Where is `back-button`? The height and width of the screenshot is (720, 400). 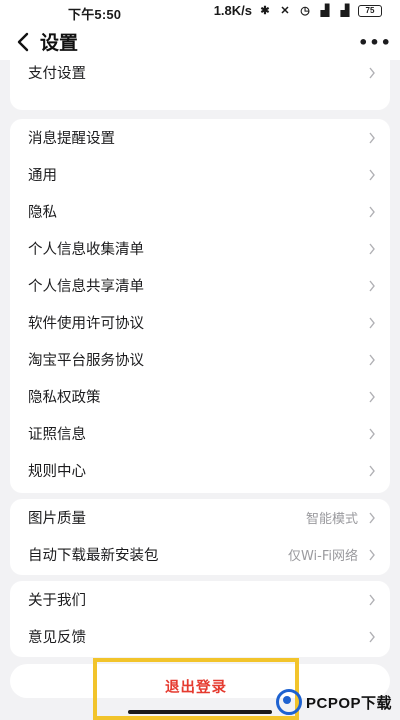 back-button is located at coordinates (23, 42).